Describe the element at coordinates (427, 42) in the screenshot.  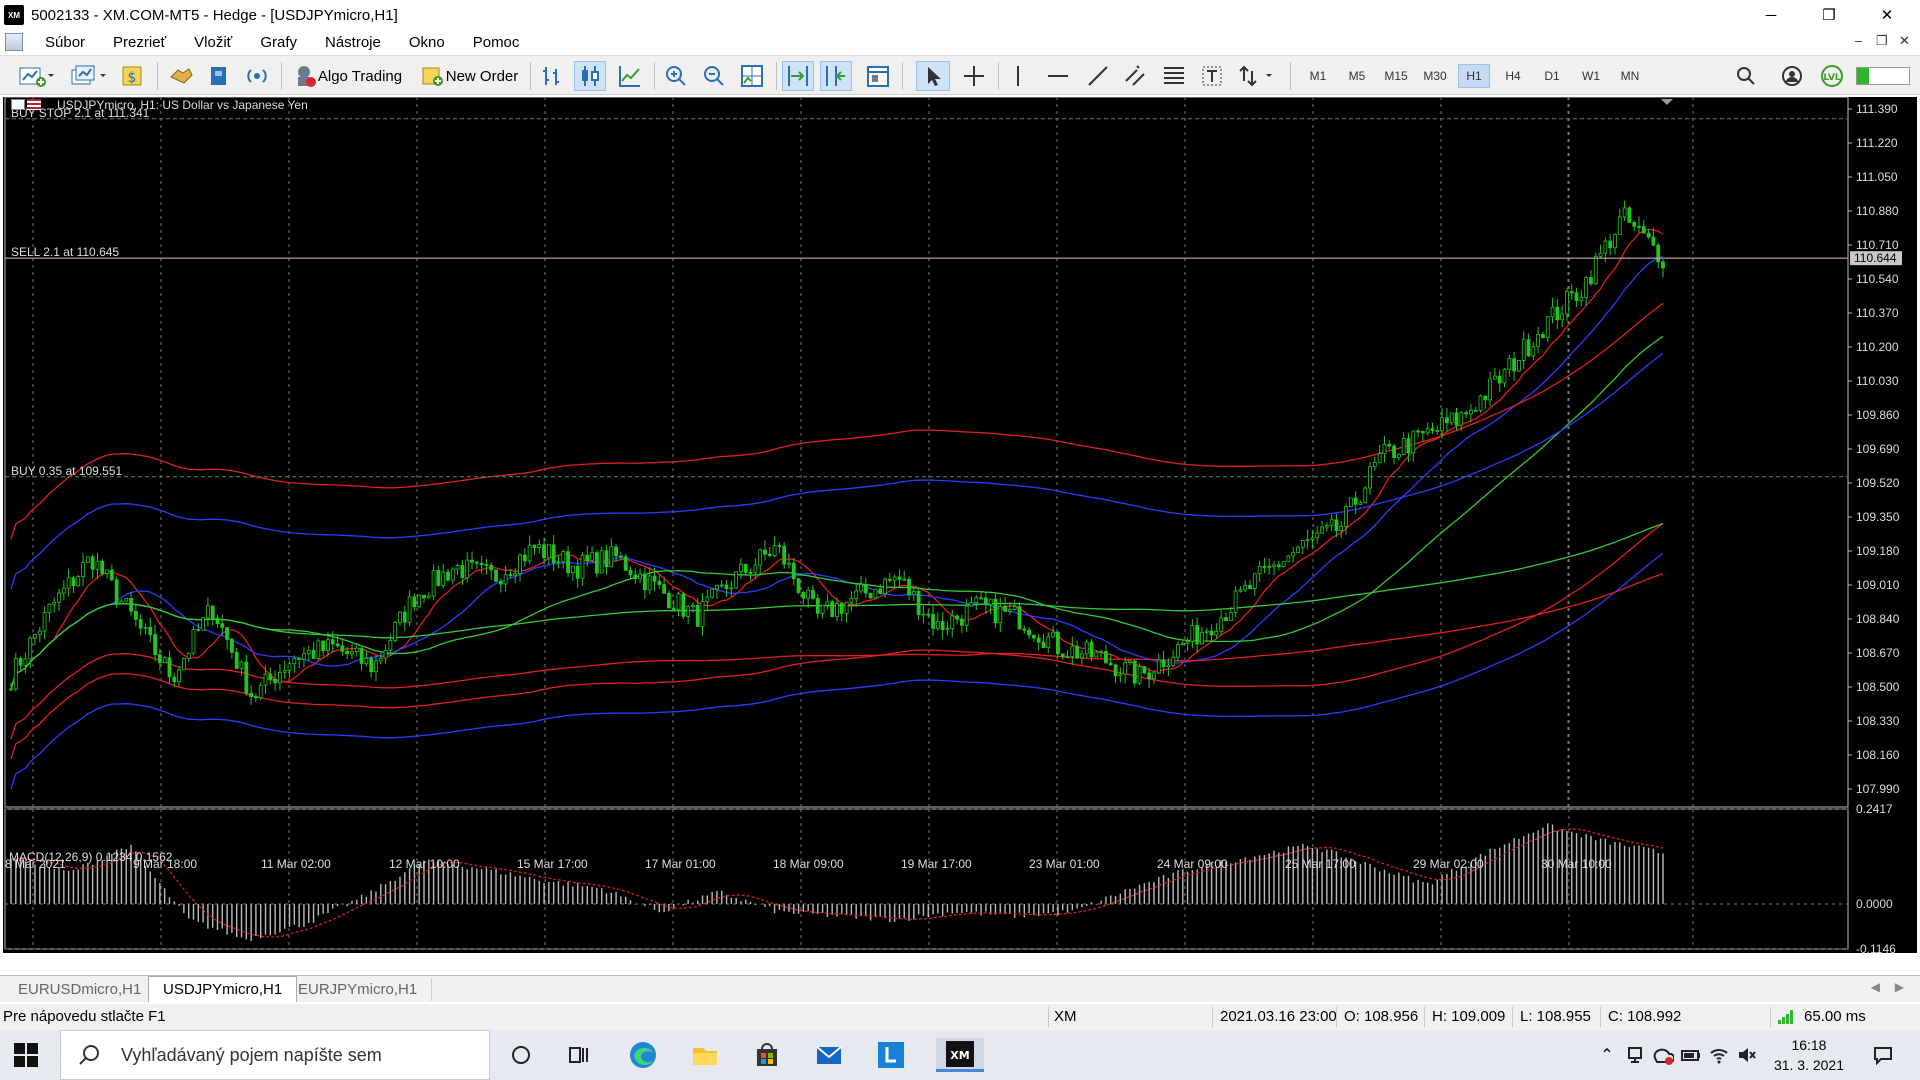
I see `menu-window: Okno` at that location.